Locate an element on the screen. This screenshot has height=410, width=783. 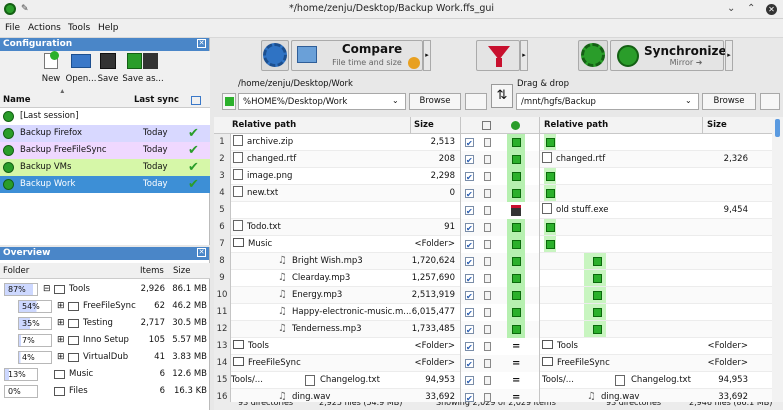
save-config-button: Save is located at coordinates (108, 68).